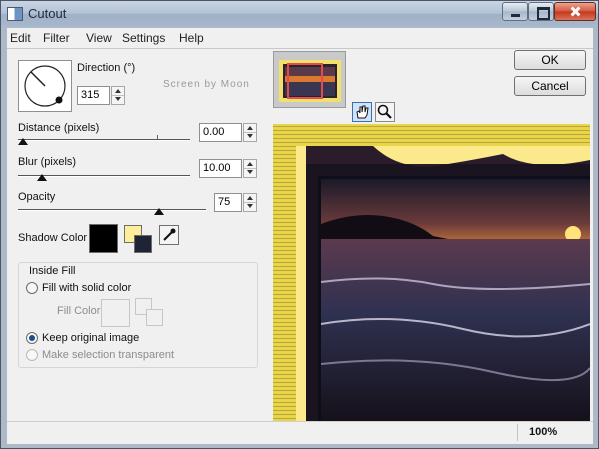  What do you see at coordinates (143, 38) in the screenshot?
I see `menu-settings: Settings` at bounding box center [143, 38].